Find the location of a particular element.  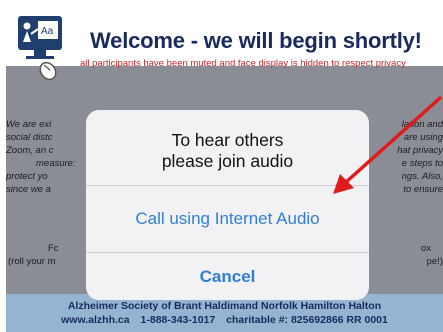

body-line: pe!) is located at coordinates (434, 261).